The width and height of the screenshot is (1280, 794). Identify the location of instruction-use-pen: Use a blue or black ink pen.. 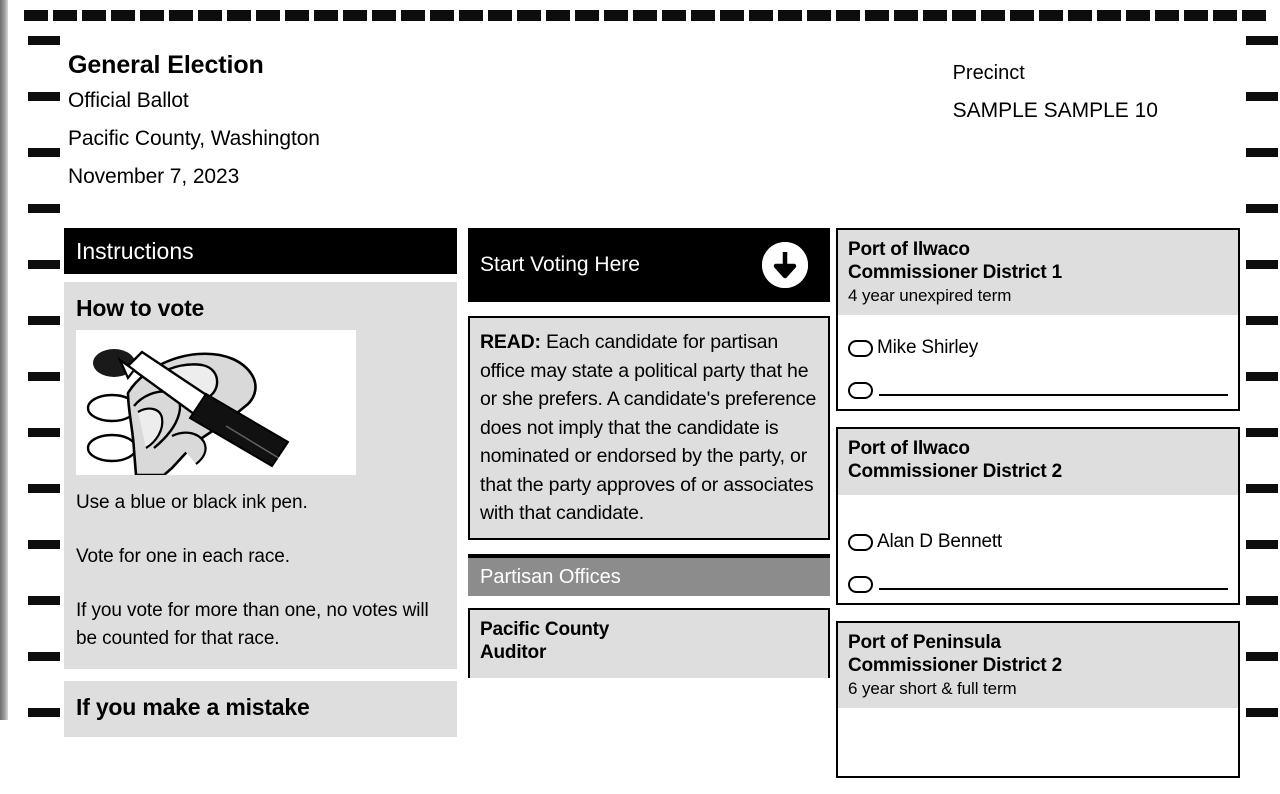
(192, 502).